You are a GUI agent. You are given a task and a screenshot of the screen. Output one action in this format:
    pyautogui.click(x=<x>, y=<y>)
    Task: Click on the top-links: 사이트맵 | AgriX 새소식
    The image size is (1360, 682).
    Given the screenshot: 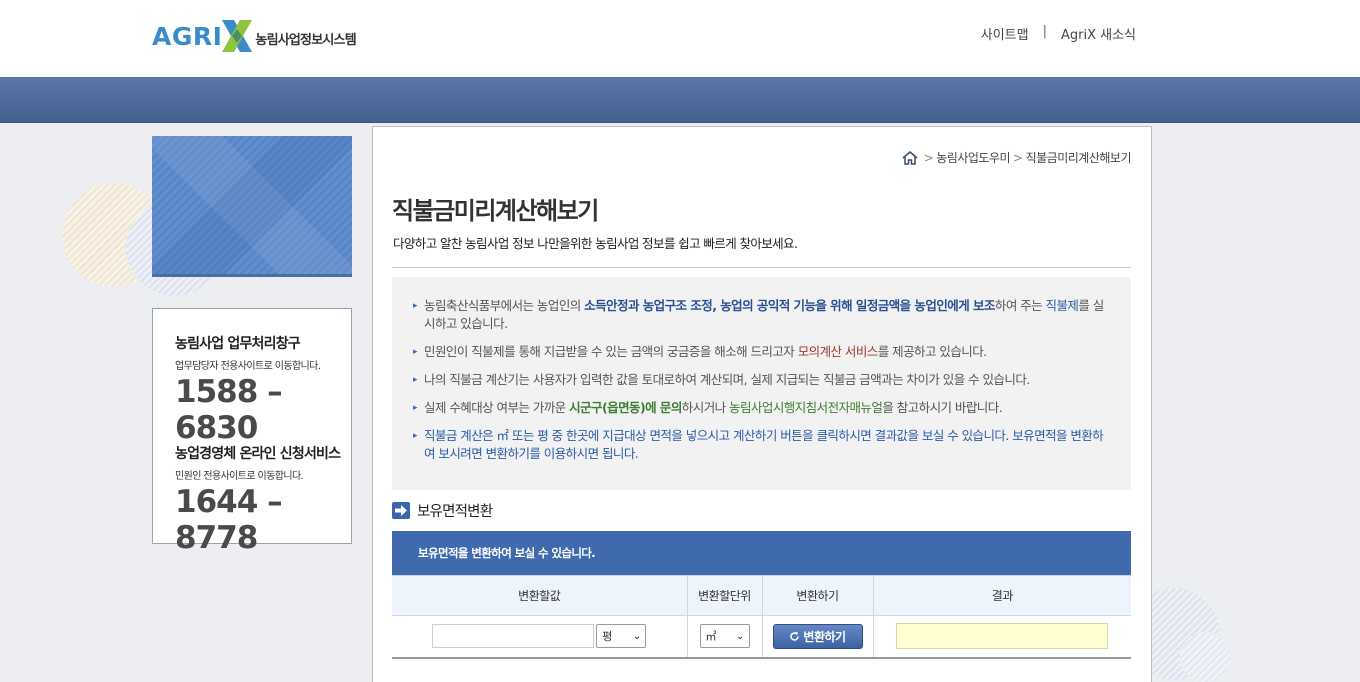 What is the action you would take?
    pyautogui.click(x=1058, y=33)
    